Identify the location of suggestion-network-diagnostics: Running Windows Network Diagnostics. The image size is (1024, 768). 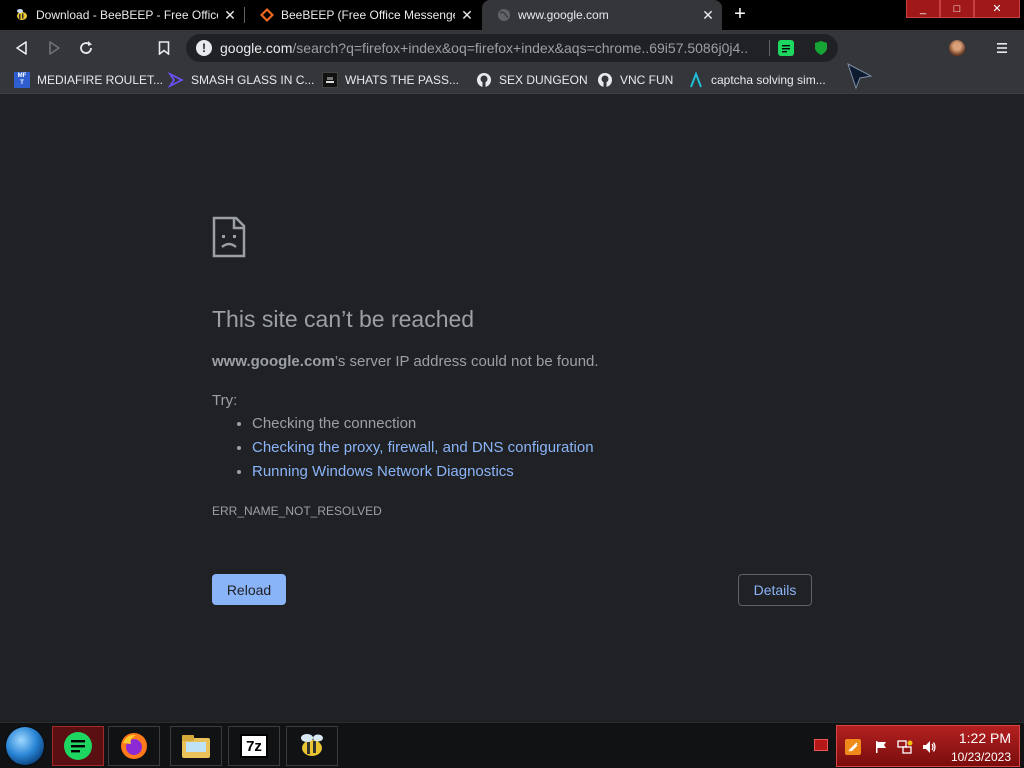
(423, 472).